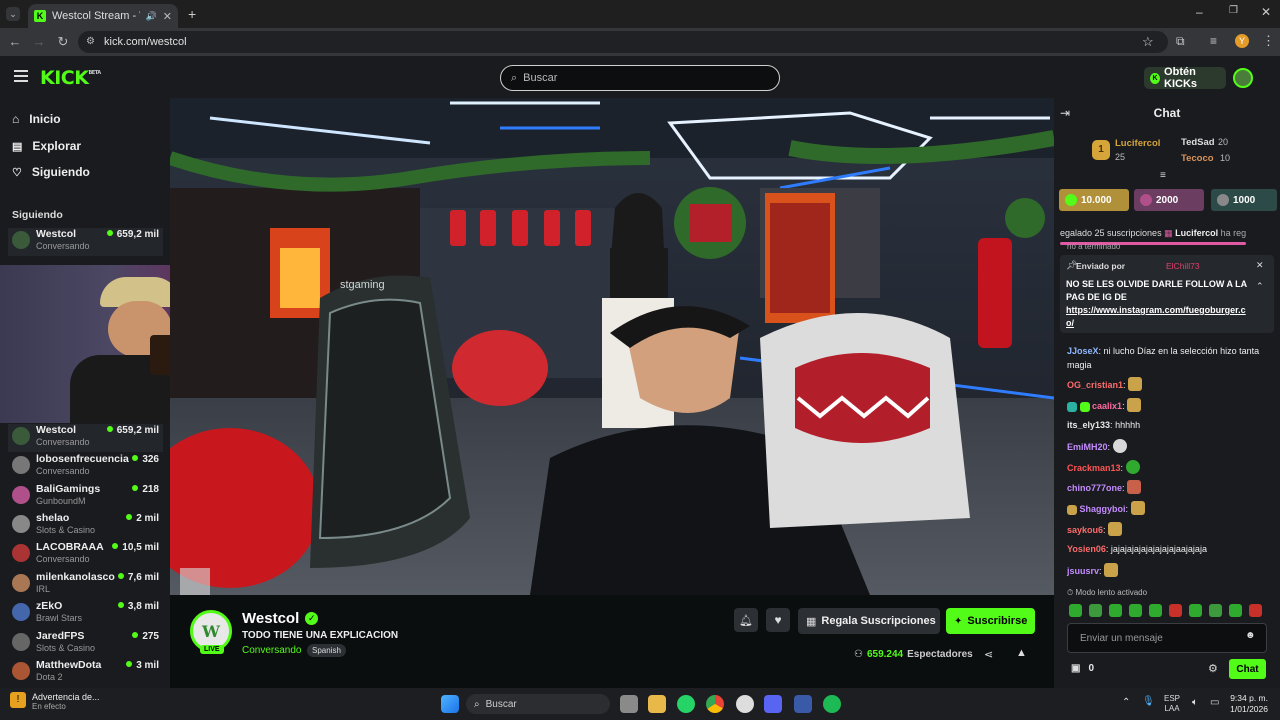 The height and width of the screenshot is (720, 1280). Describe the element at coordinates (85, 673) in the screenshot. I see `following-item: MatthewDota Dota 2 3 mil` at that location.